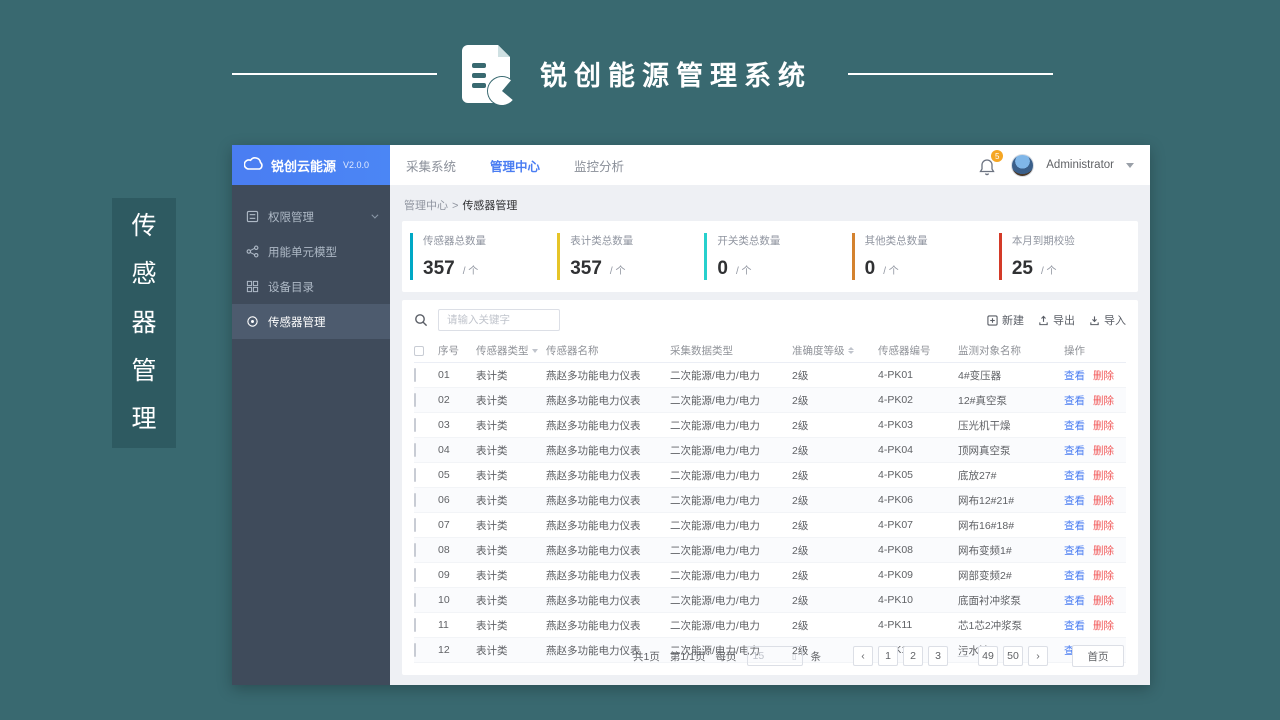  What do you see at coordinates (419, 350) in the screenshot?
I see `select-all-checkbox` at bounding box center [419, 350].